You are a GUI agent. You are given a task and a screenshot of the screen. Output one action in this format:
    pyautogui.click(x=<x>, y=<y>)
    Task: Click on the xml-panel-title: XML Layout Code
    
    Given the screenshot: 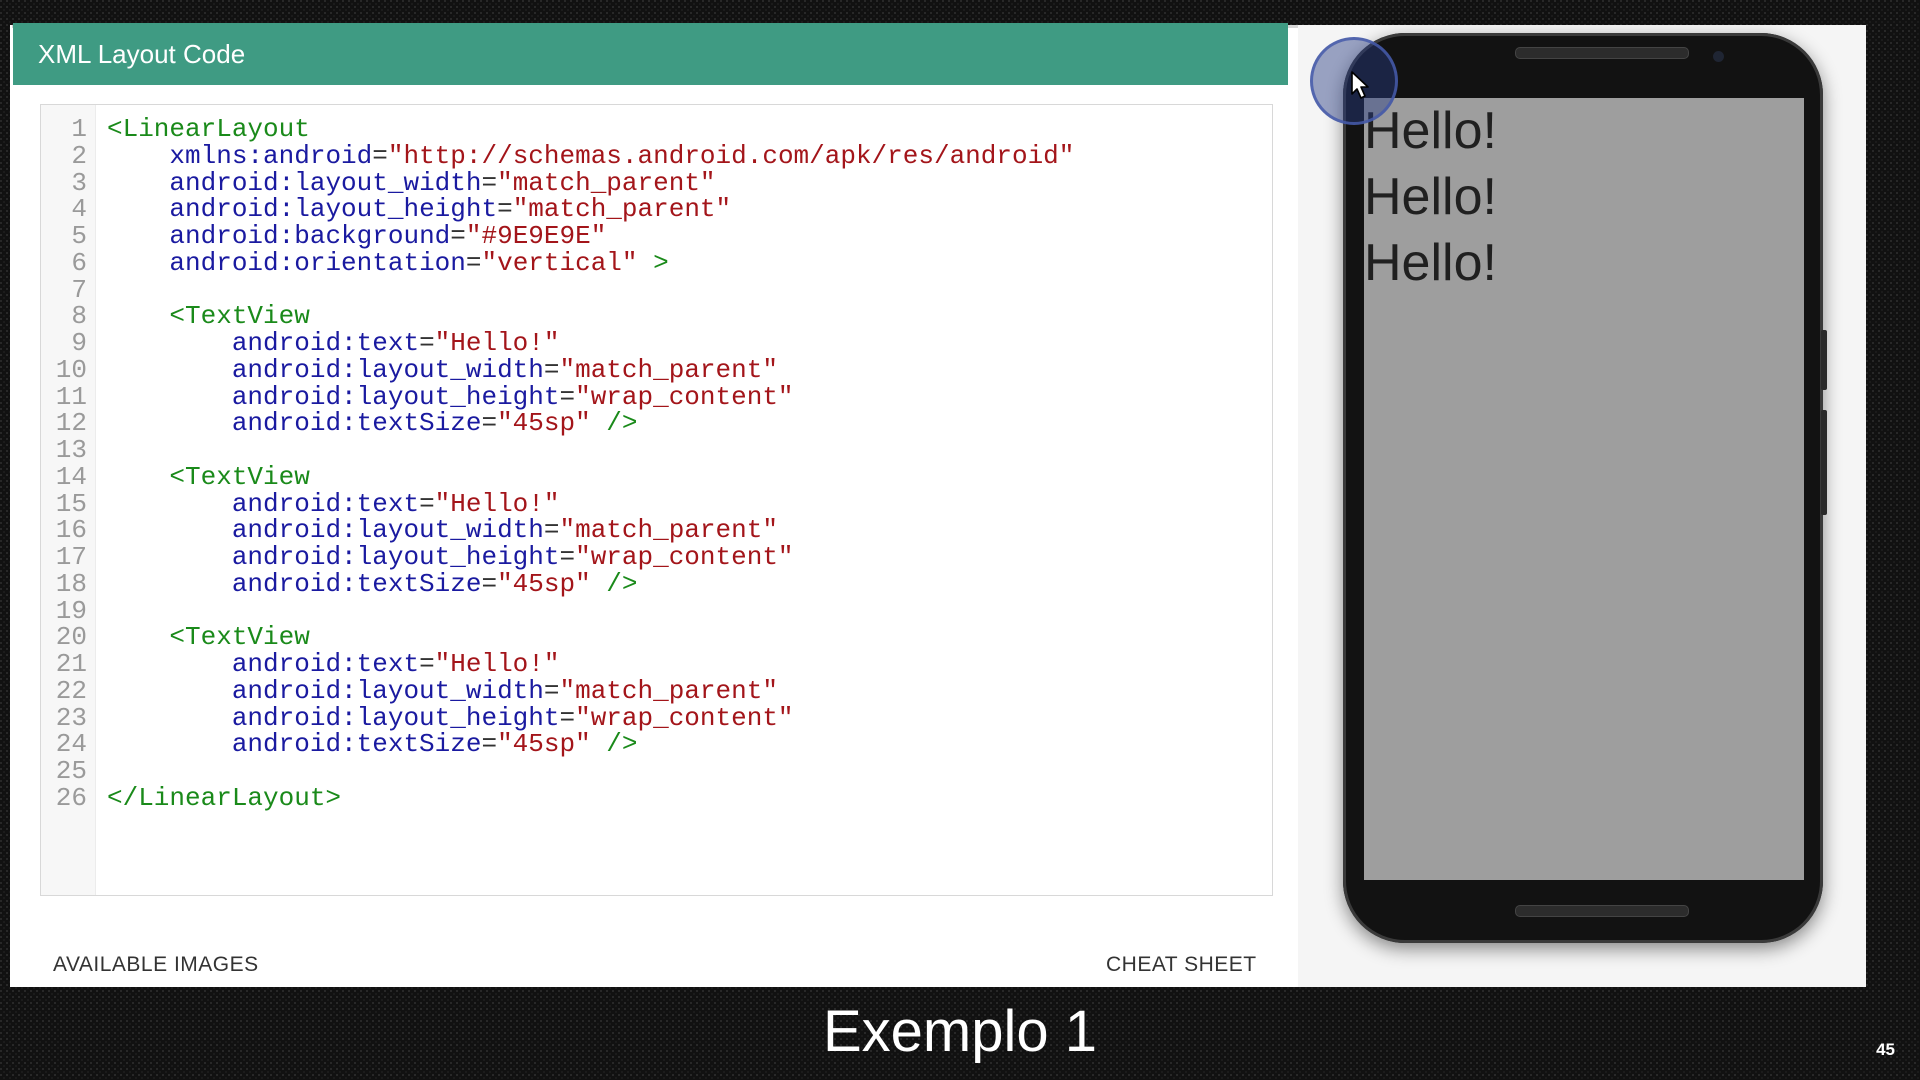 What is the action you would take?
    pyautogui.click(x=142, y=54)
    